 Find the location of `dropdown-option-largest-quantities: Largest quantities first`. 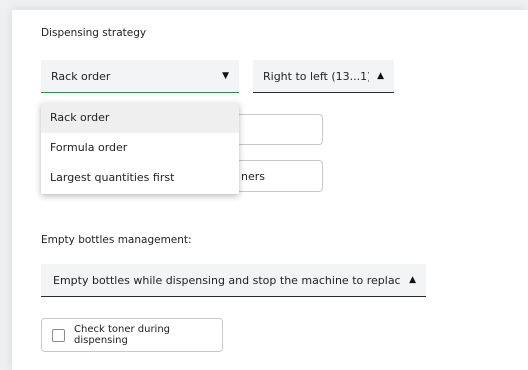

dropdown-option-largest-quantities: Largest quantities first is located at coordinates (140, 178).